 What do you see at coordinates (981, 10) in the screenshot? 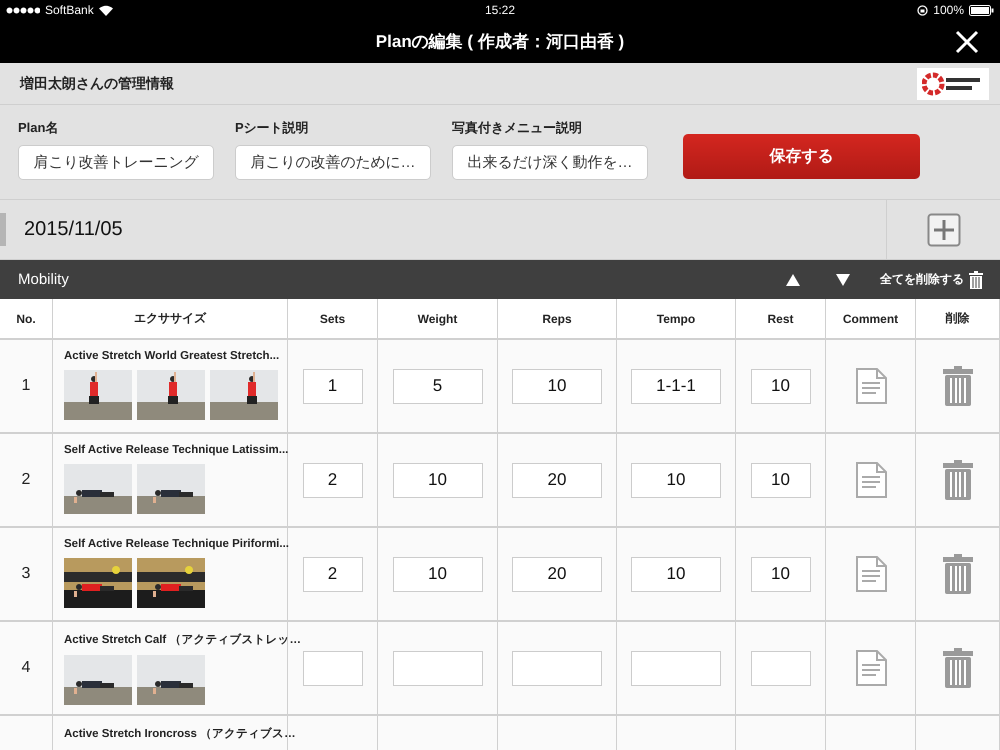
I see `battery-icon` at bounding box center [981, 10].